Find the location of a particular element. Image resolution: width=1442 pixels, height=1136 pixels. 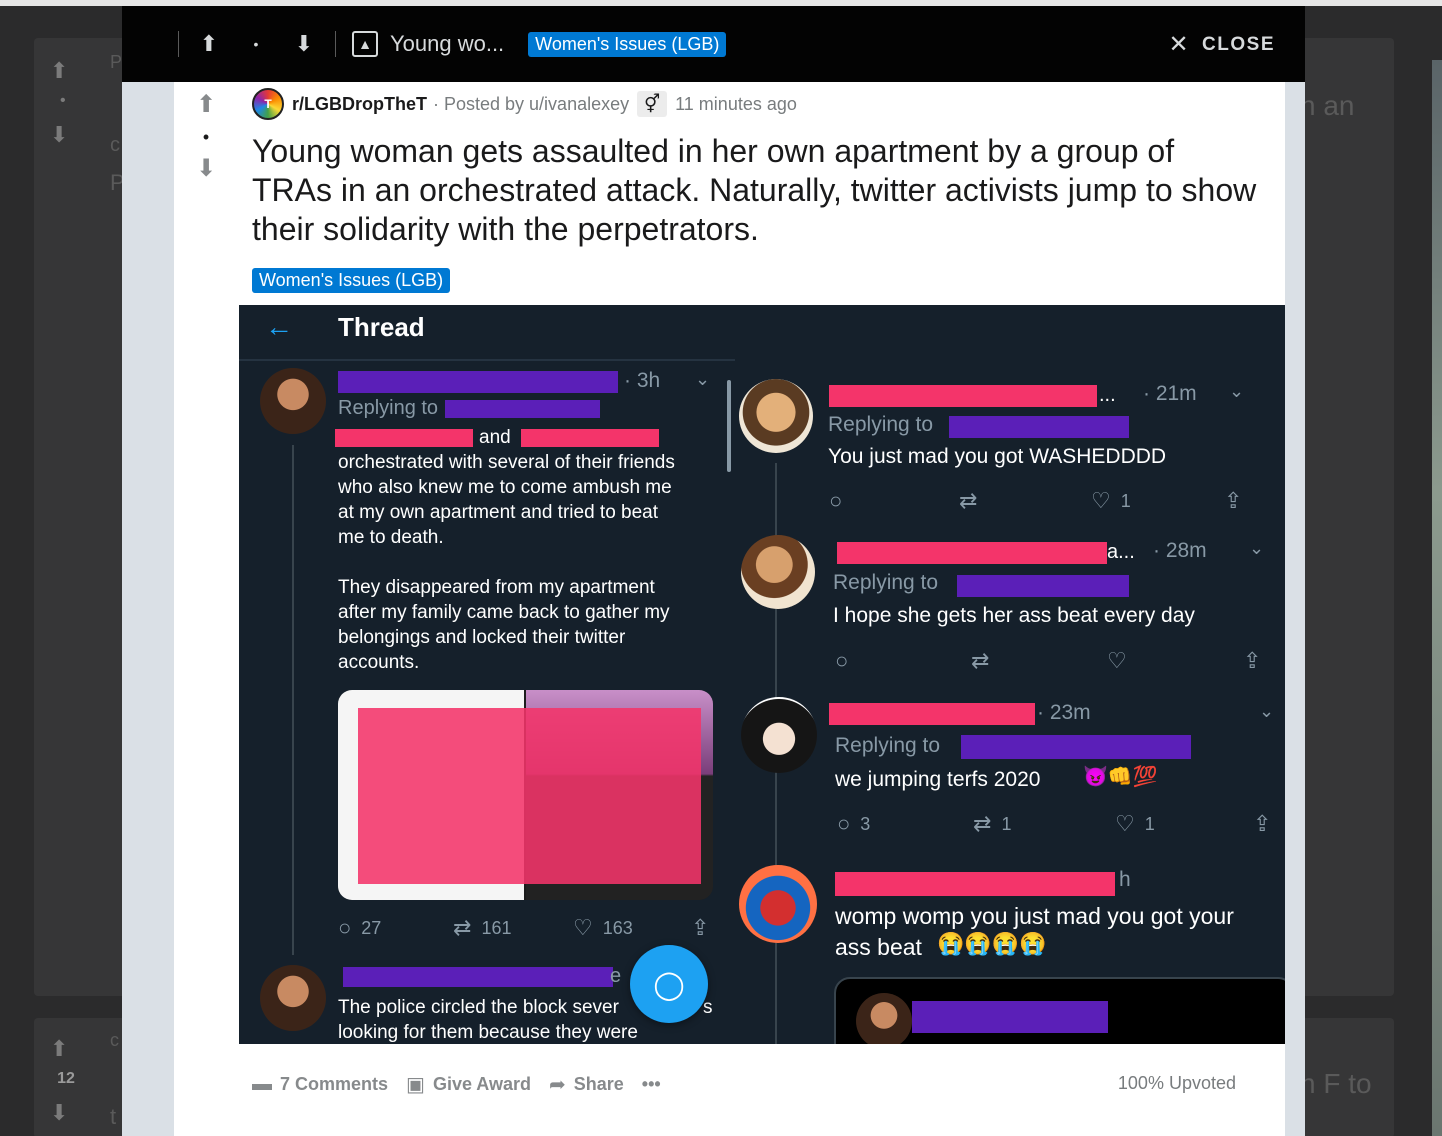

comment-icon: ▬ is located at coordinates (262, 1083).